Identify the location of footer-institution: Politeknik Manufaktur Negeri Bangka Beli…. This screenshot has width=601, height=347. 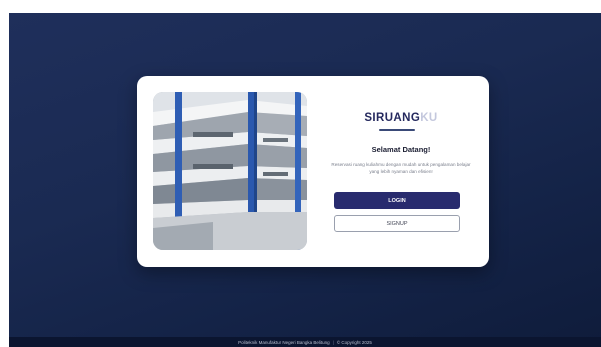
(284, 342).